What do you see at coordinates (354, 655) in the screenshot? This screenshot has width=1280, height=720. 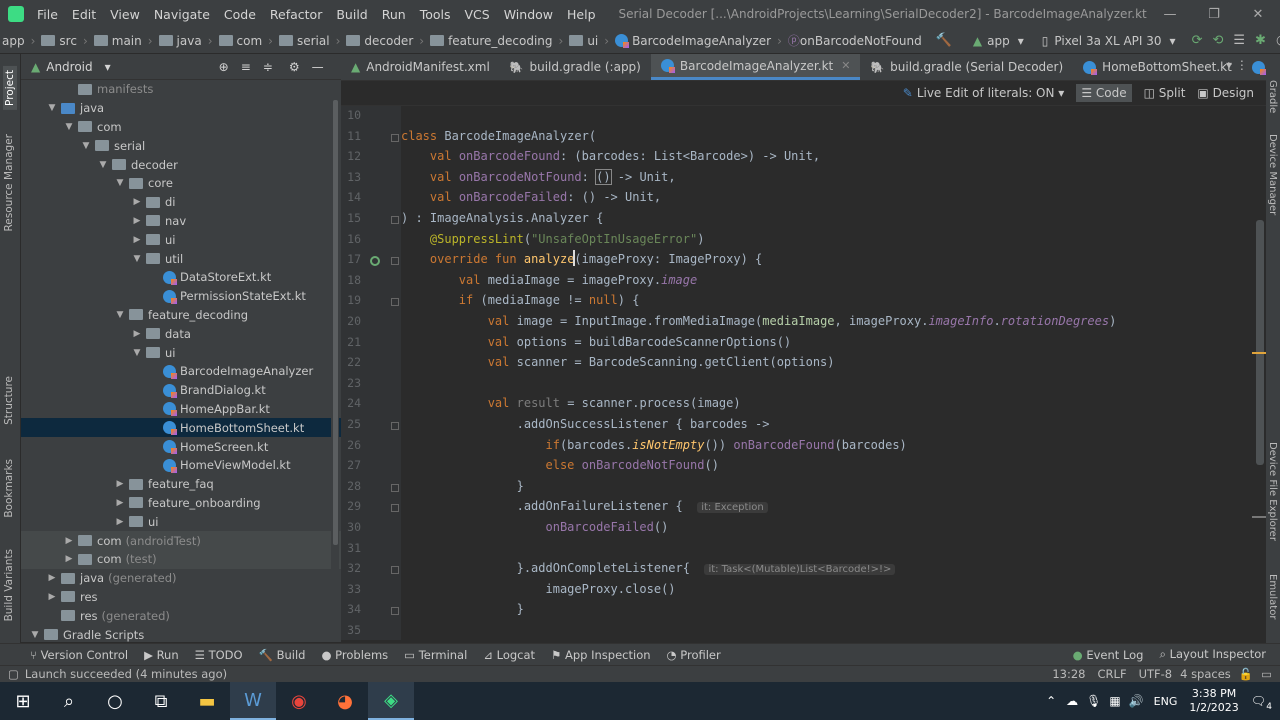 I see `problems-tab: ● Problems` at bounding box center [354, 655].